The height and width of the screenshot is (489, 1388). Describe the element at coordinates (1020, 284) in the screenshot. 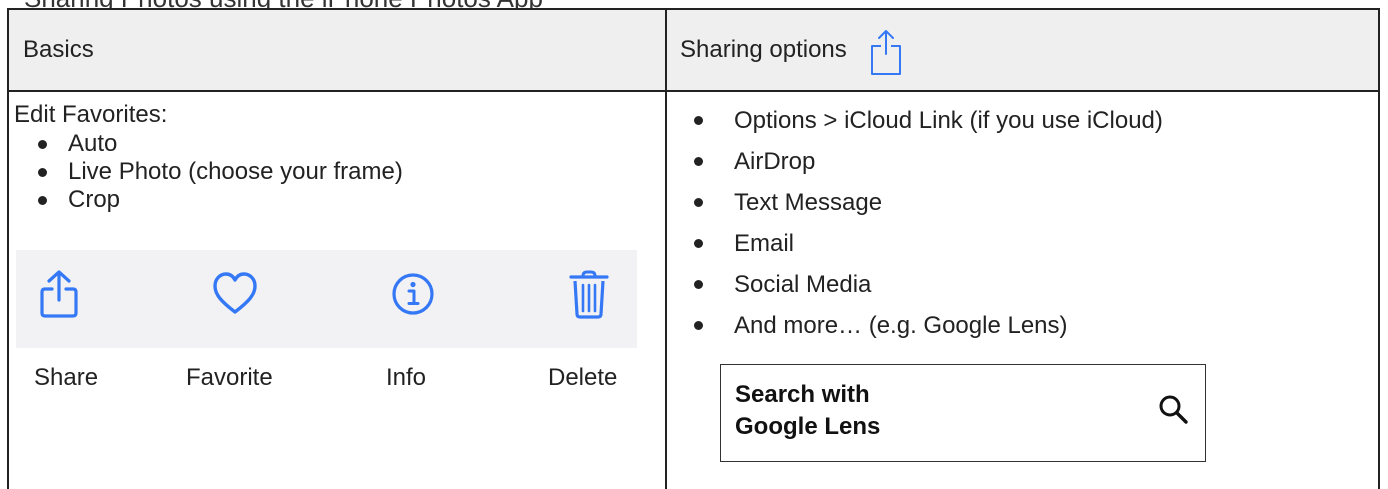

I see `list-item: Social Media` at that location.